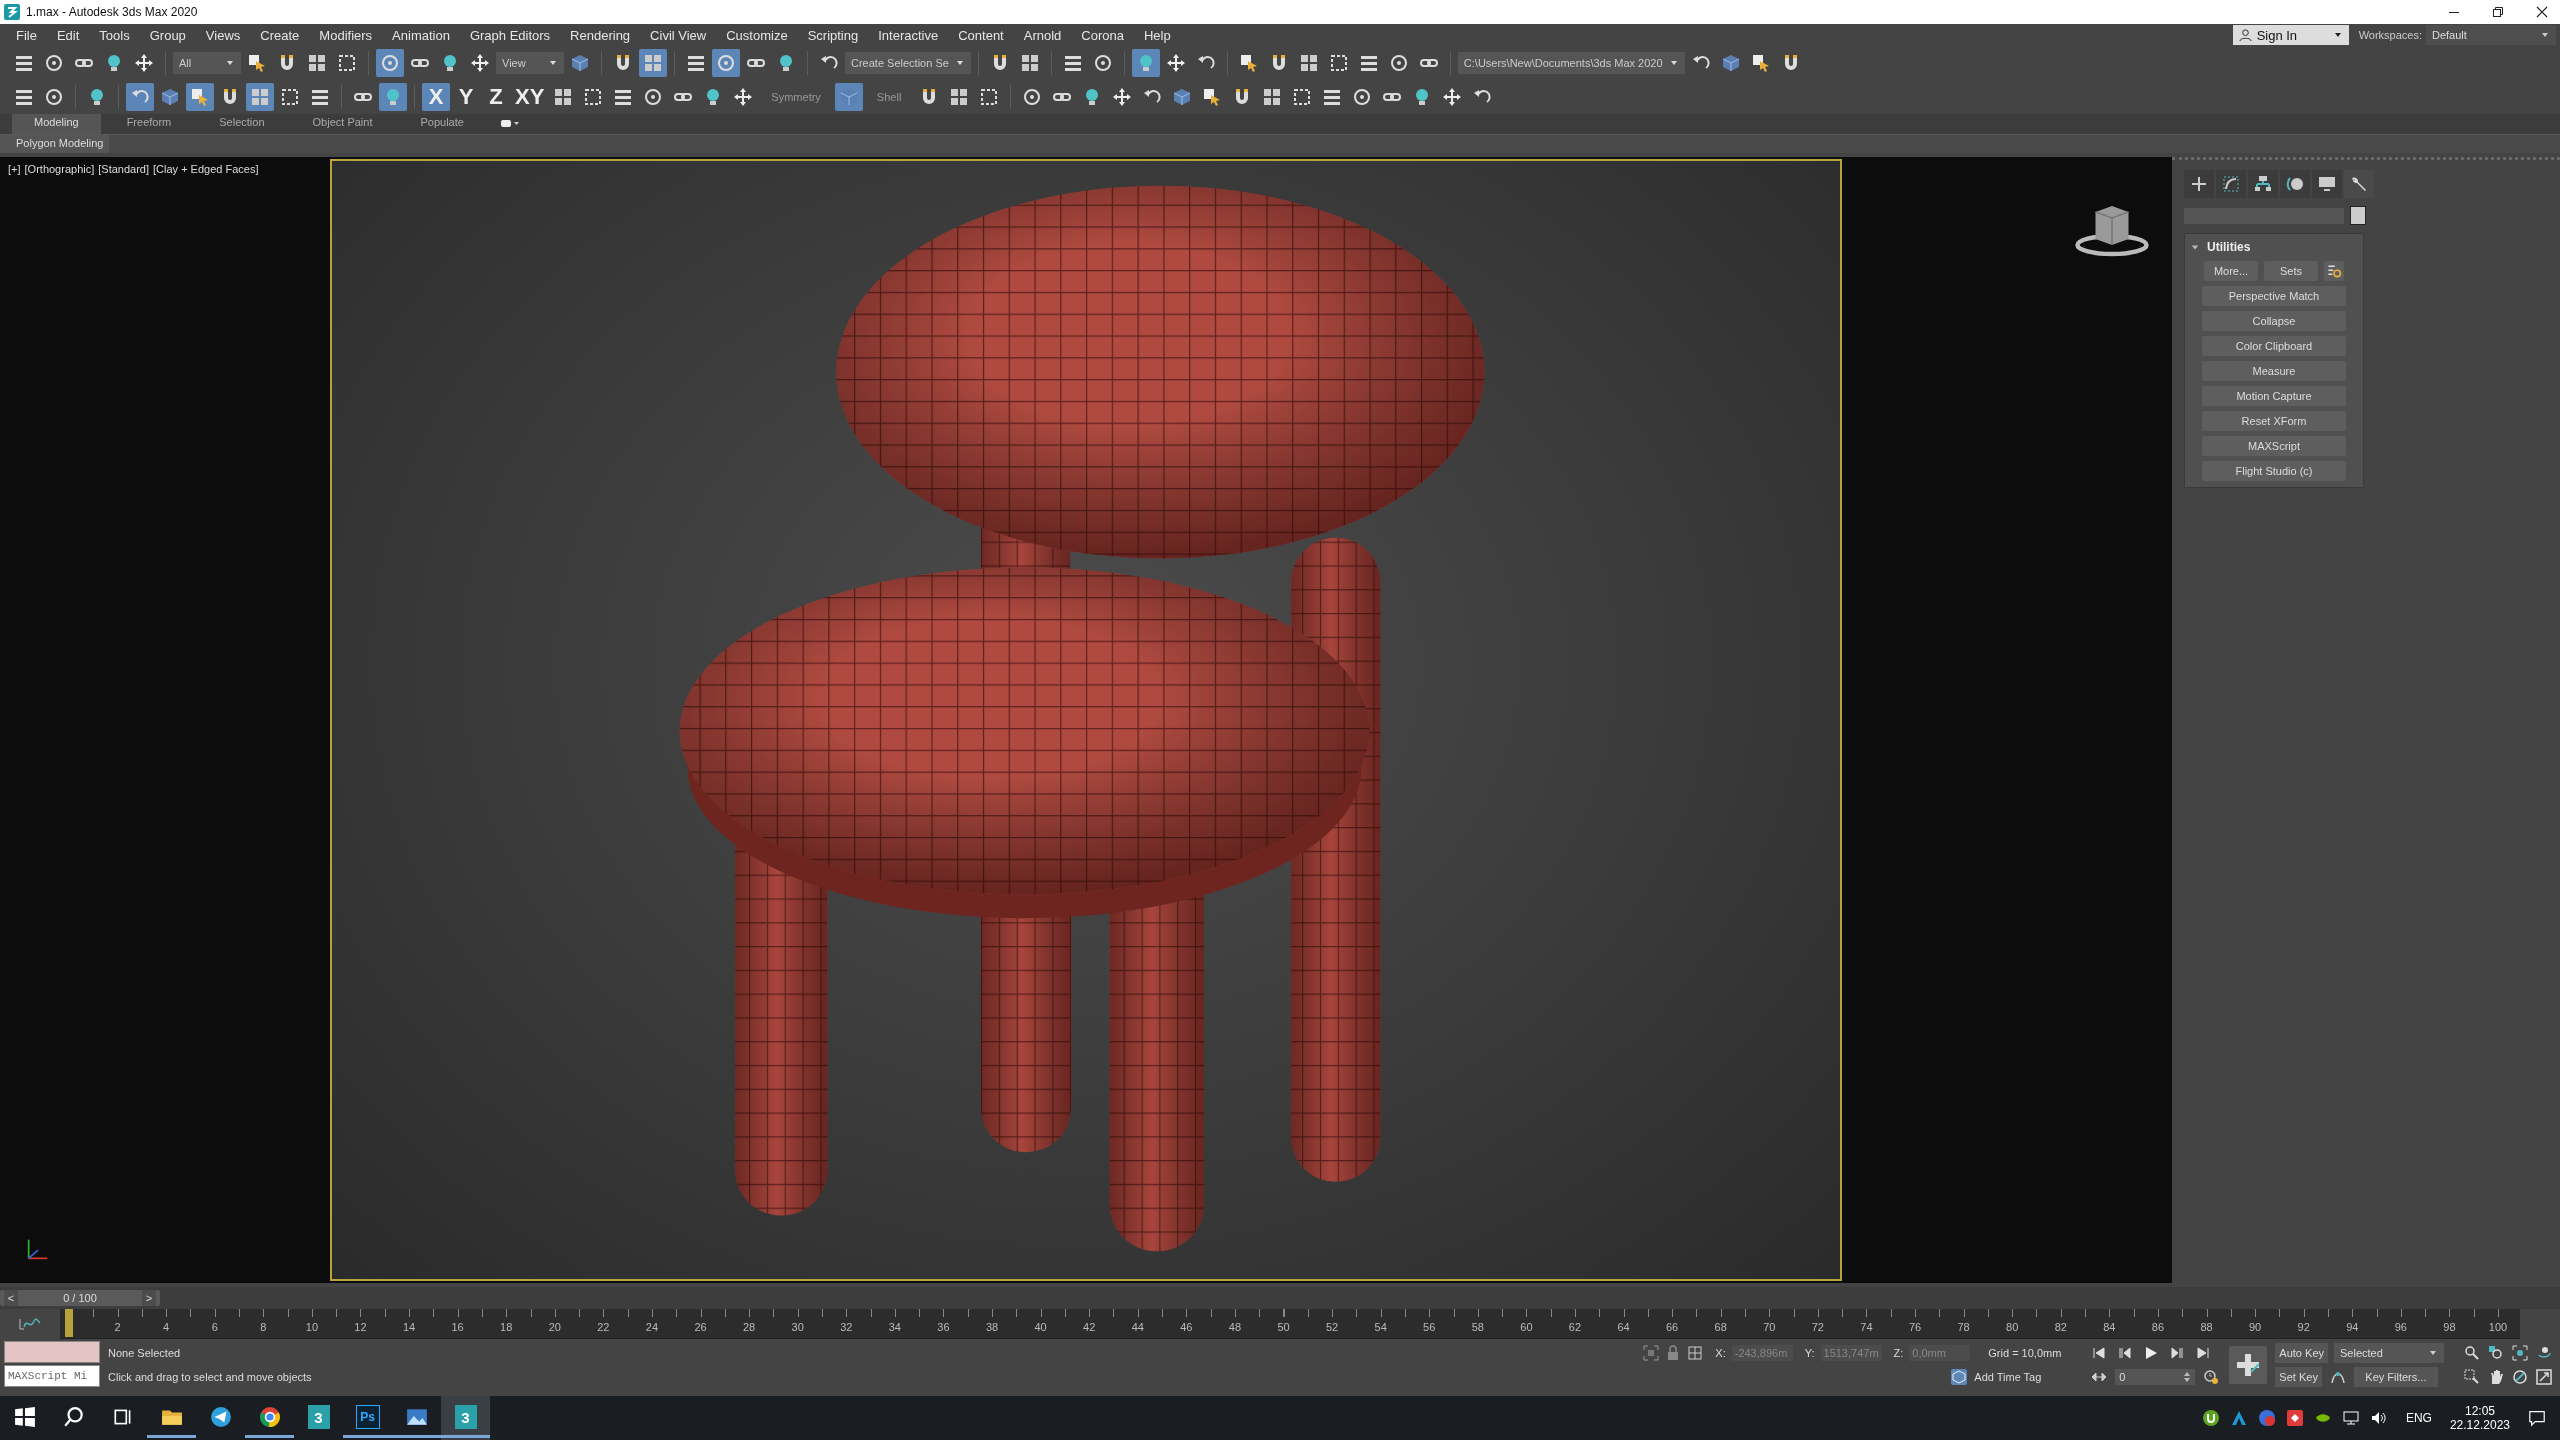  I want to click on dropdown-value: C:\Users\New\Documents\3ds Max 2020, so click(1563, 63).